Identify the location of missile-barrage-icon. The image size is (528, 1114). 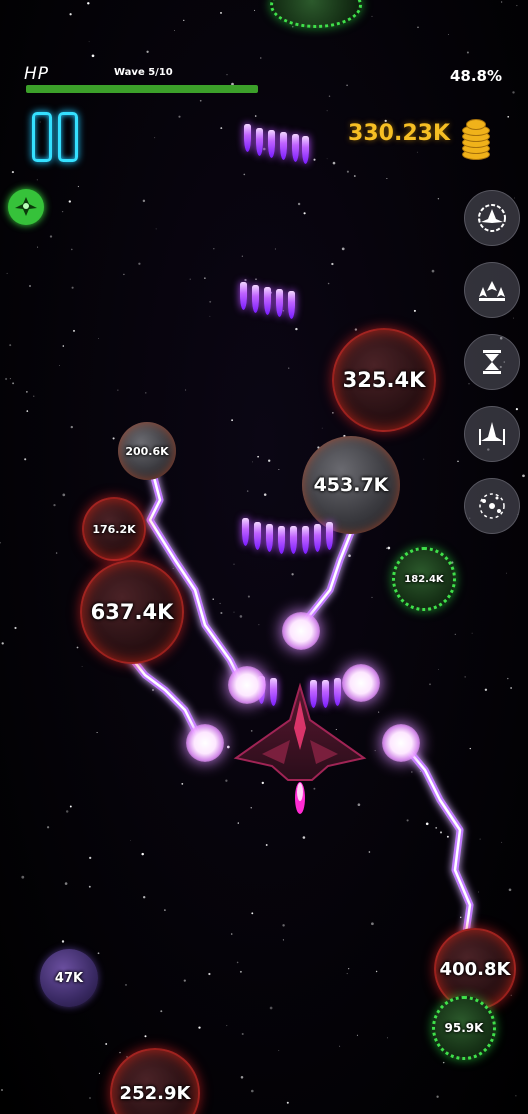
(492, 291).